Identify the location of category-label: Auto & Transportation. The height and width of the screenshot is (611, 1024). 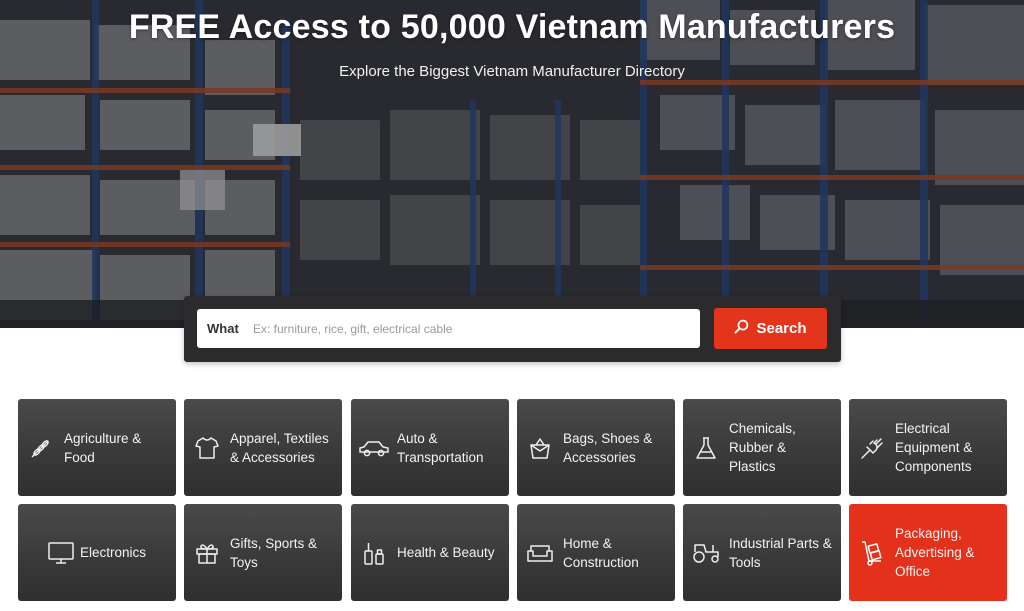
(440, 447).